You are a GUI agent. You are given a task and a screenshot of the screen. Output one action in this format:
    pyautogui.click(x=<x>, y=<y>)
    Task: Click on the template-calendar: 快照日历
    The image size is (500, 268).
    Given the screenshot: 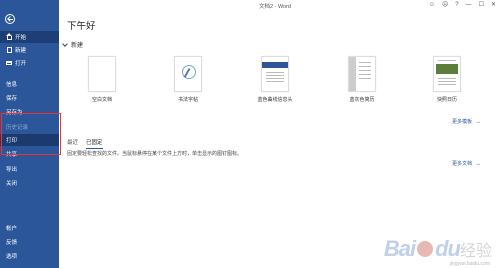 What is the action you would take?
    pyautogui.click(x=447, y=79)
    